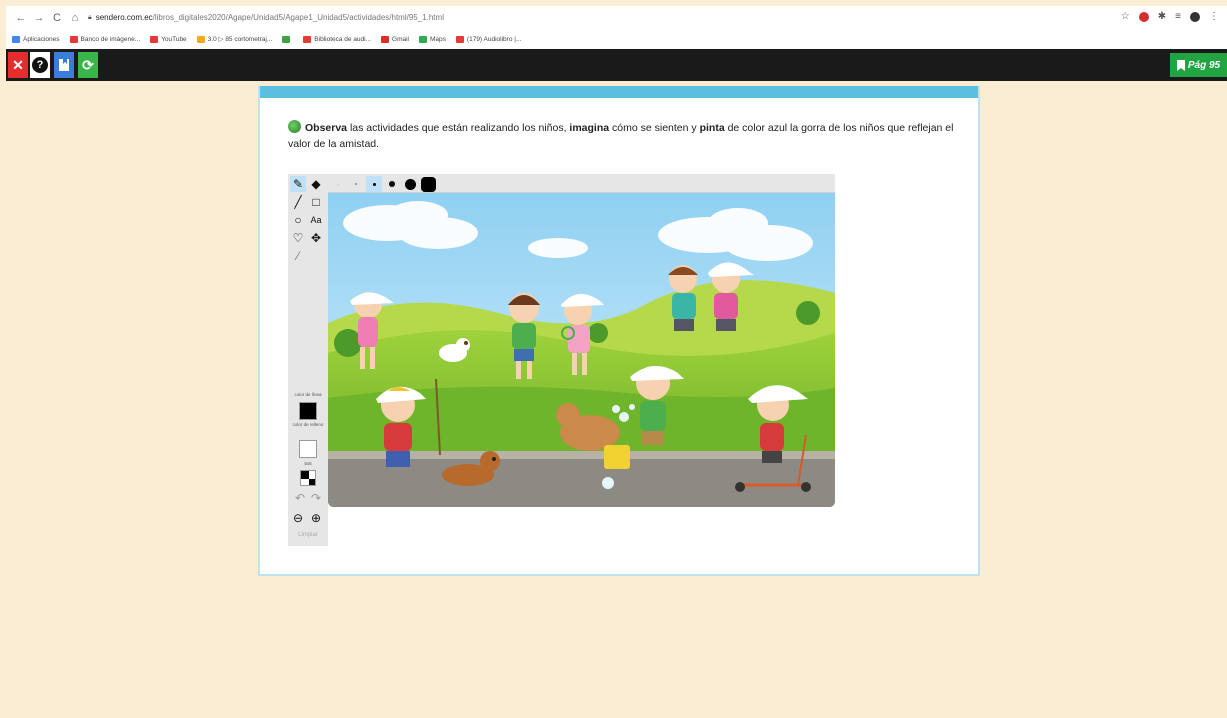  What do you see at coordinates (401, 39) in the screenshot?
I see `bookmark-label: Gmail` at bounding box center [401, 39].